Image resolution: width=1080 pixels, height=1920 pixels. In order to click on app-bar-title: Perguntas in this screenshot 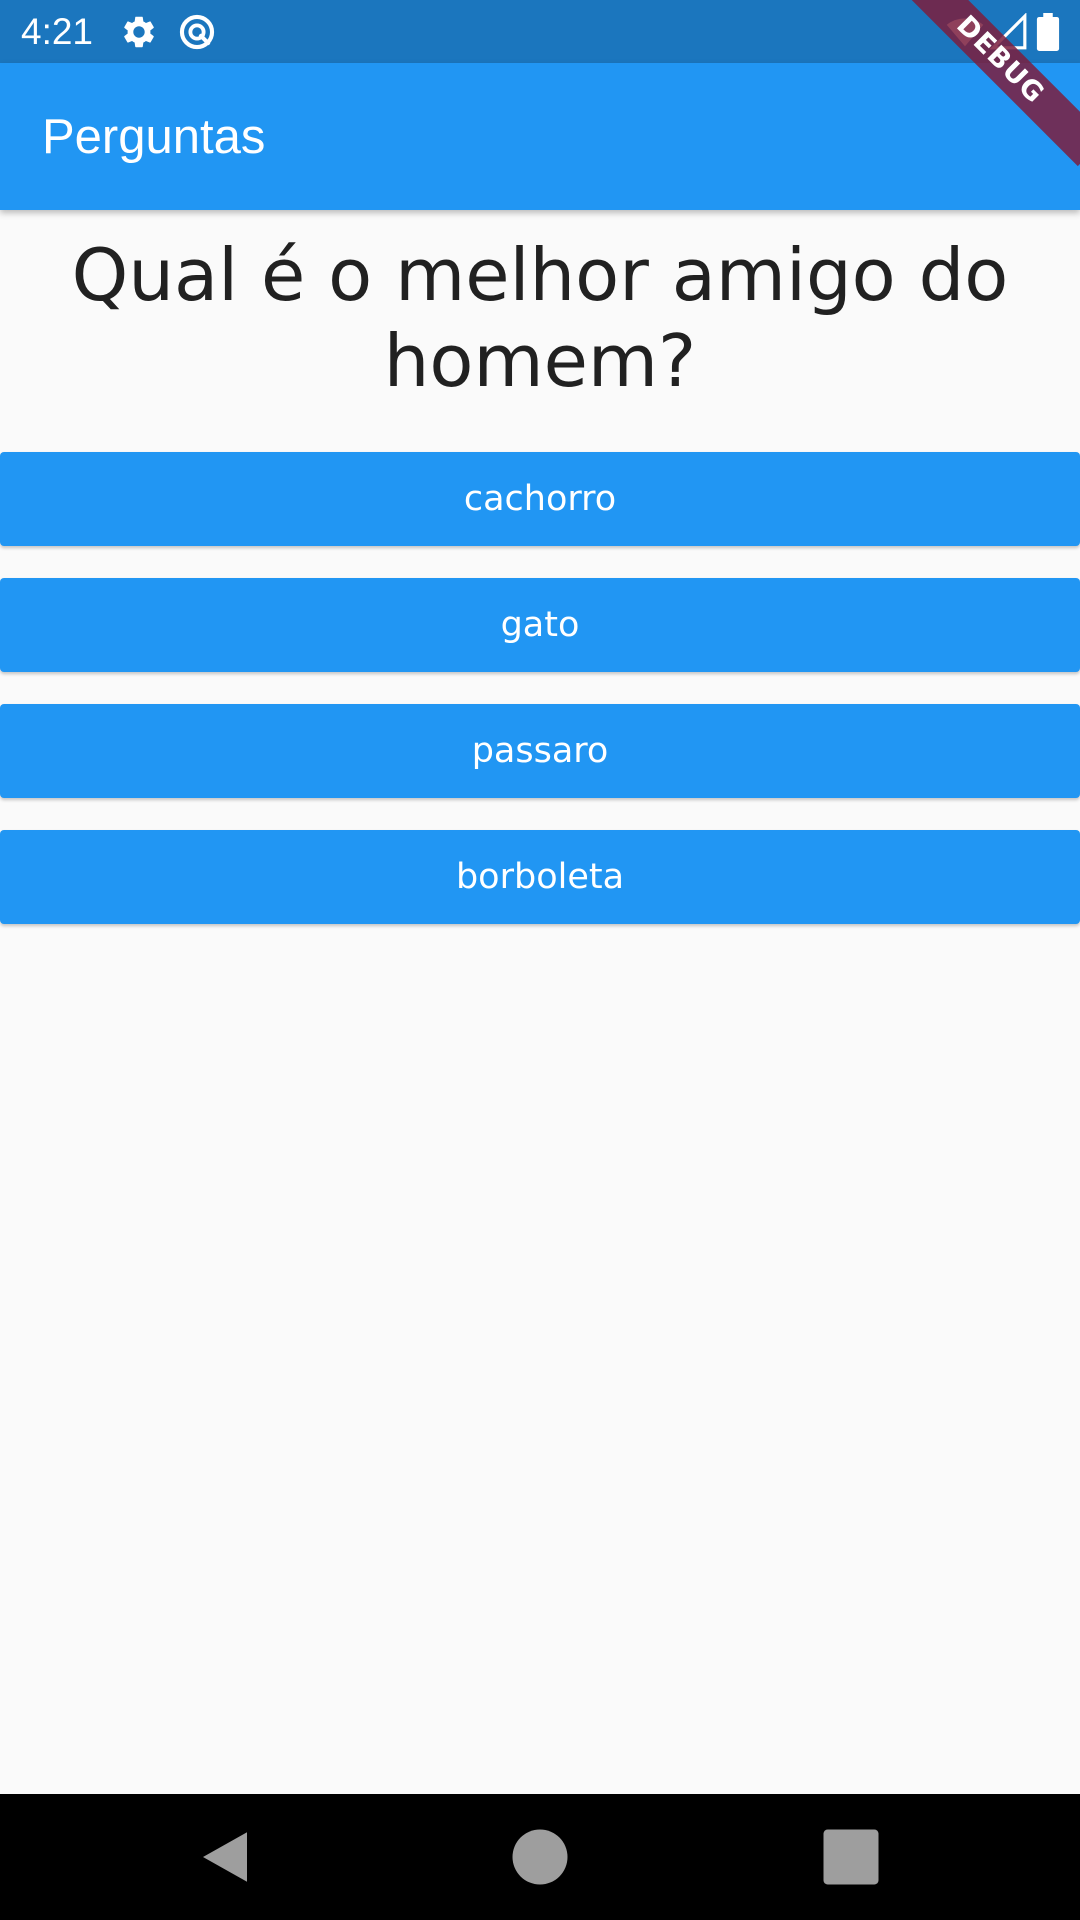, I will do `click(154, 137)`.